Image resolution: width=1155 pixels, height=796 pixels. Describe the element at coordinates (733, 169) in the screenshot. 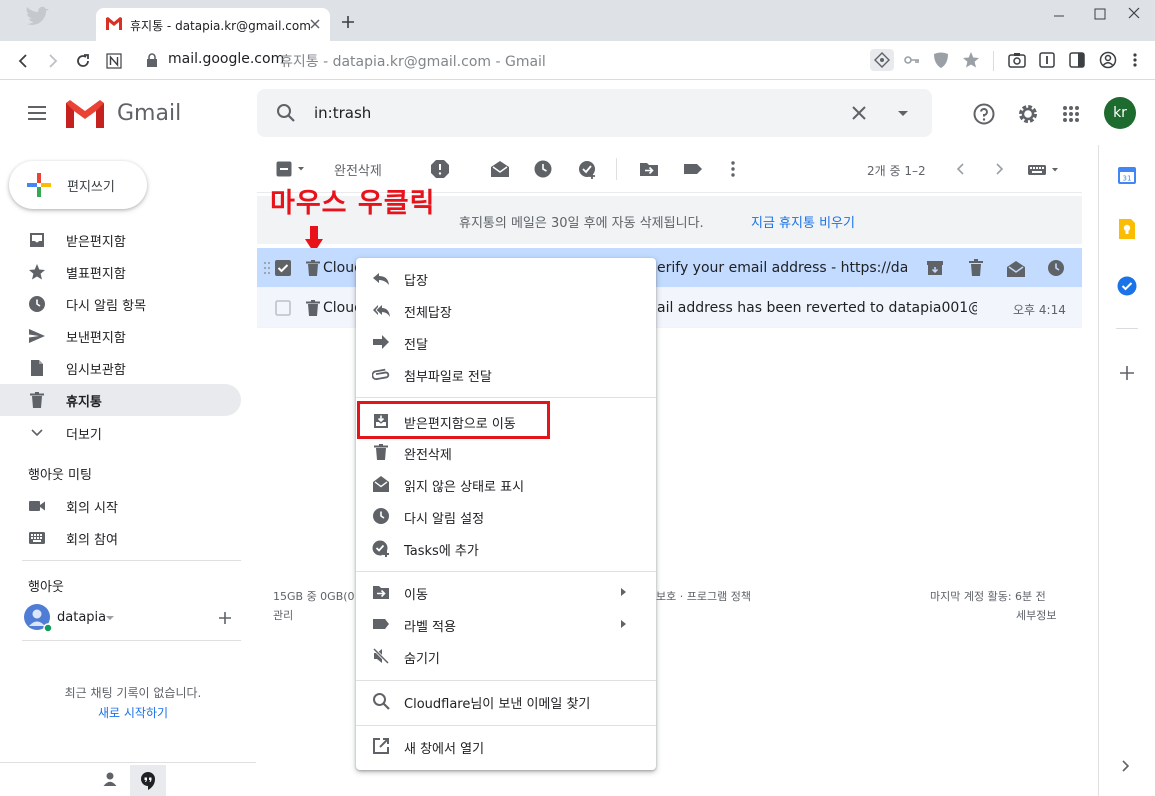

I see `more-actions-icon` at that location.